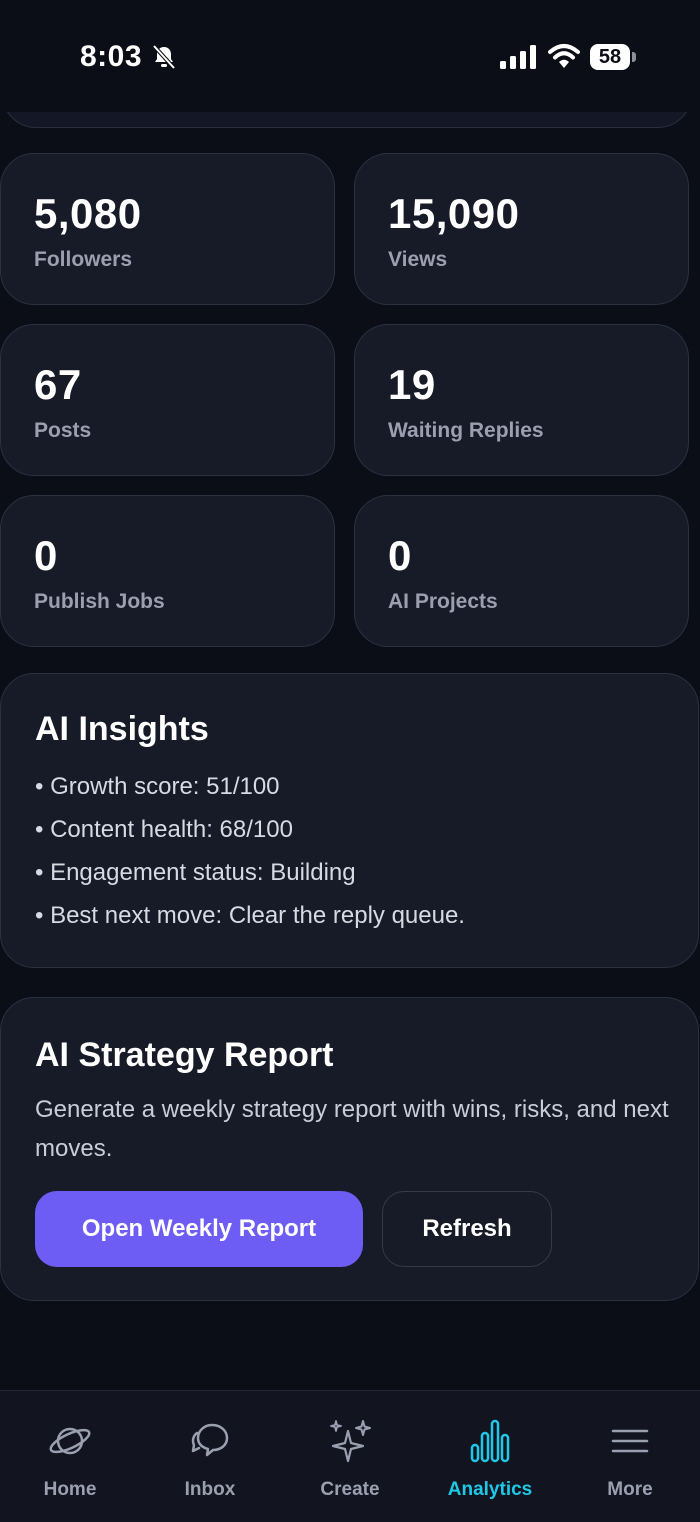 This screenshot has height=1522, width=700. What do you see at coordinates (167, 400) in the screenshot?
I see `stat-card-posts: 67 Posts` at bounding box center [167, 400].